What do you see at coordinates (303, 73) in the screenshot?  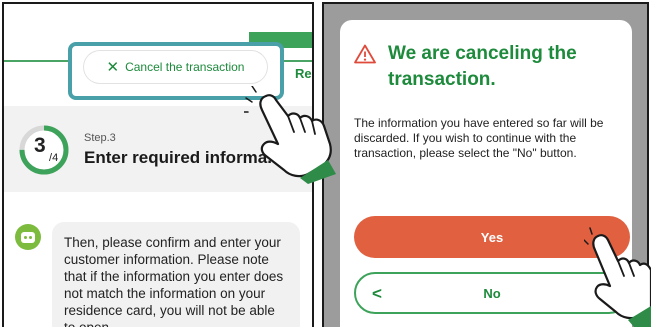 I see `header-partial-text: Re` at bounding box center [303, 73].